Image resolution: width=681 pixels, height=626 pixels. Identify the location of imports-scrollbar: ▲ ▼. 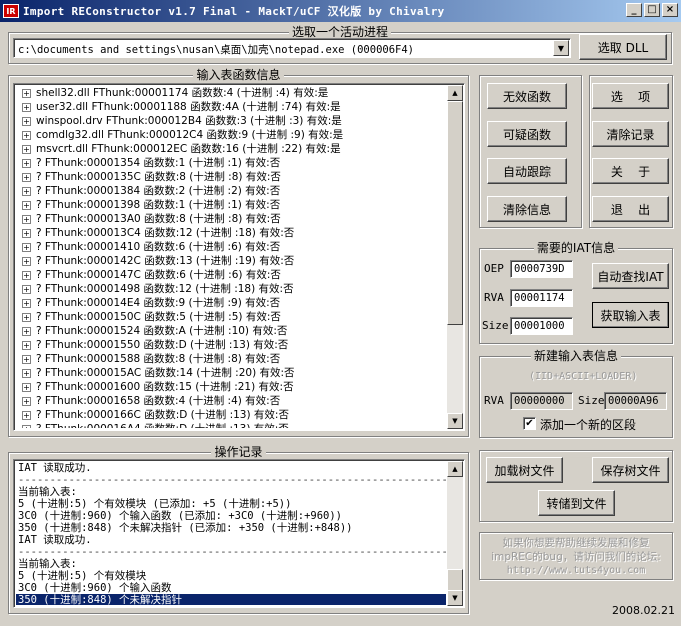
(455, 257).